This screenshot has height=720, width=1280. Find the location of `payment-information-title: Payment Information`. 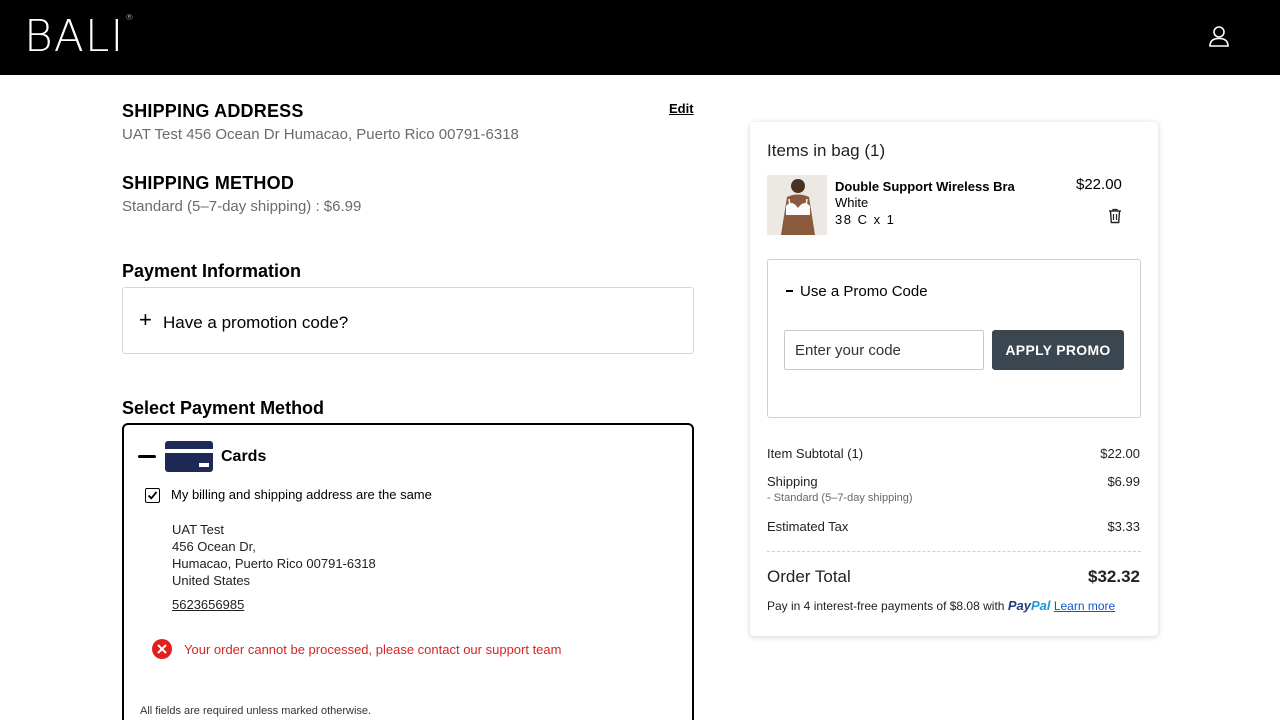

payment-information-title: Payment Information is located at coordinates (212, 271).